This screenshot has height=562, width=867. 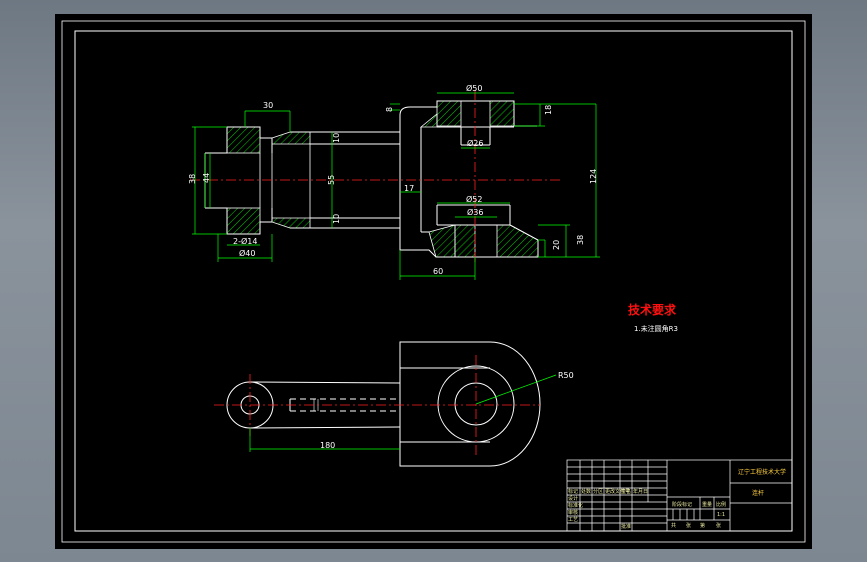 I want to click on tb-label-scale: 比例, so click(x=721, y=504).